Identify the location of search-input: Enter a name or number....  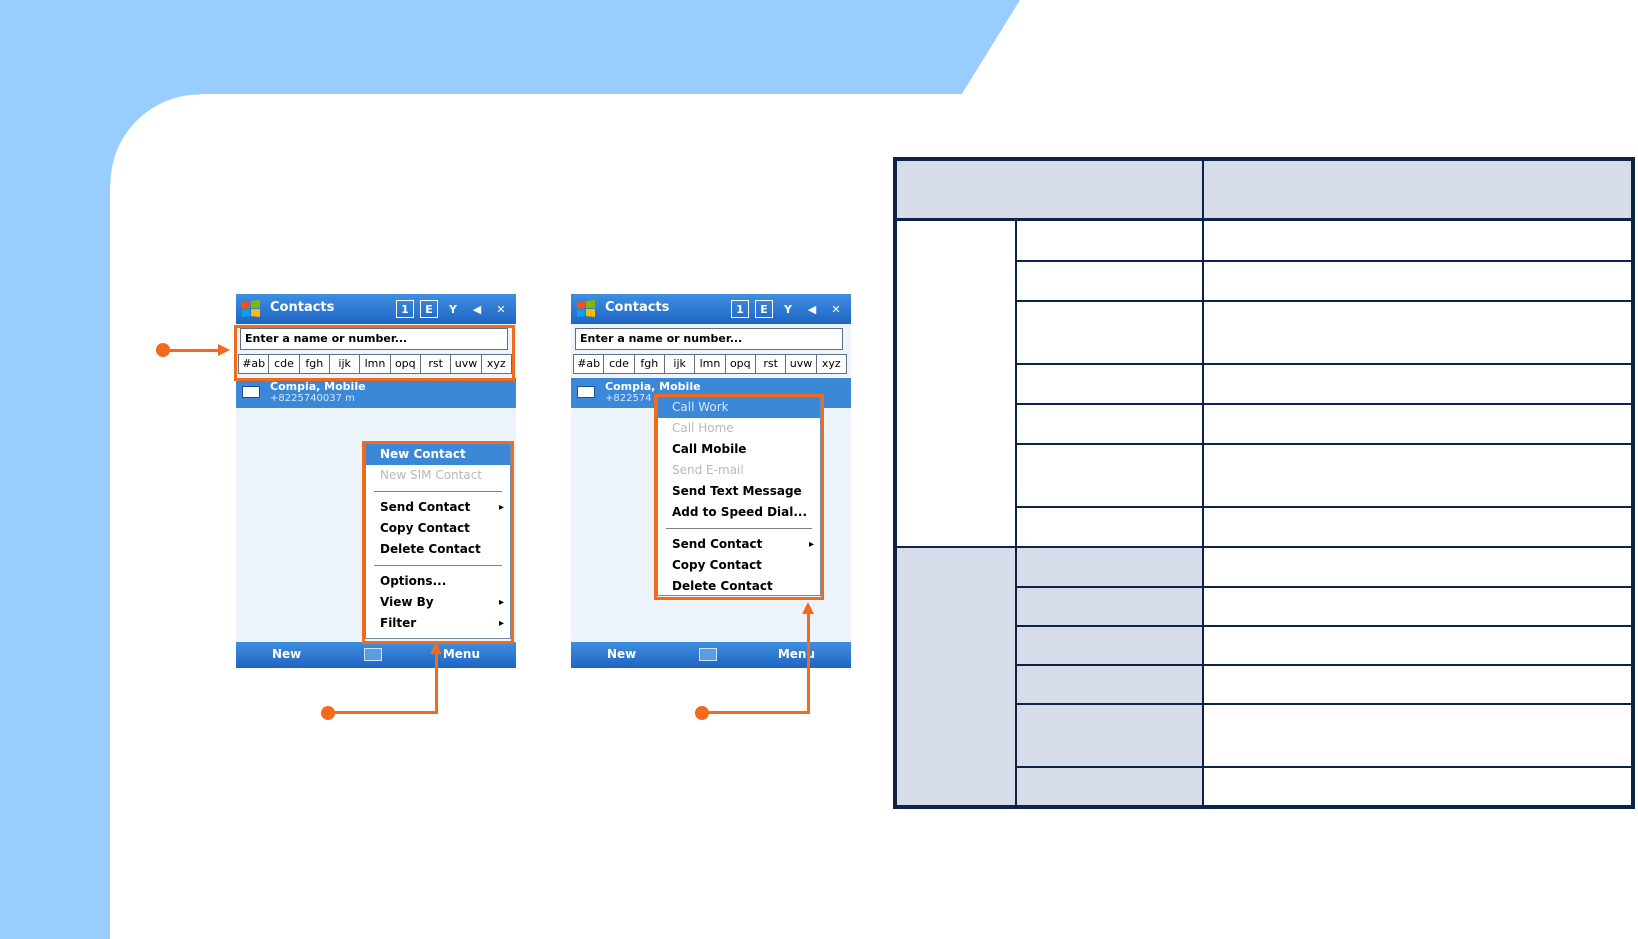
(709, 339).